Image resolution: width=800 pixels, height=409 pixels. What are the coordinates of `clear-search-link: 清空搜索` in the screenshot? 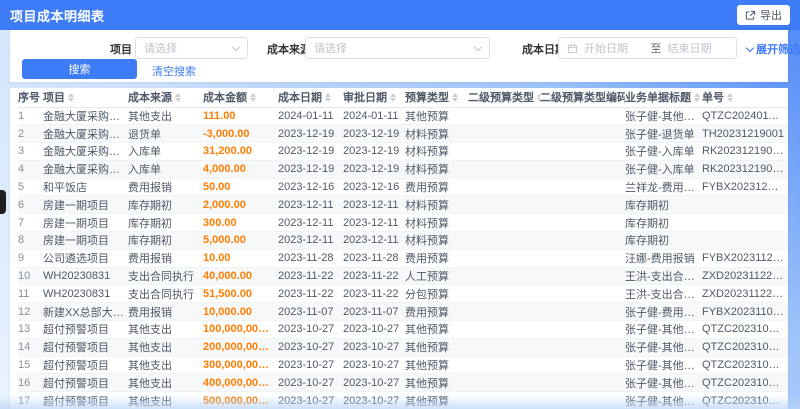 It's located at (174, 71).